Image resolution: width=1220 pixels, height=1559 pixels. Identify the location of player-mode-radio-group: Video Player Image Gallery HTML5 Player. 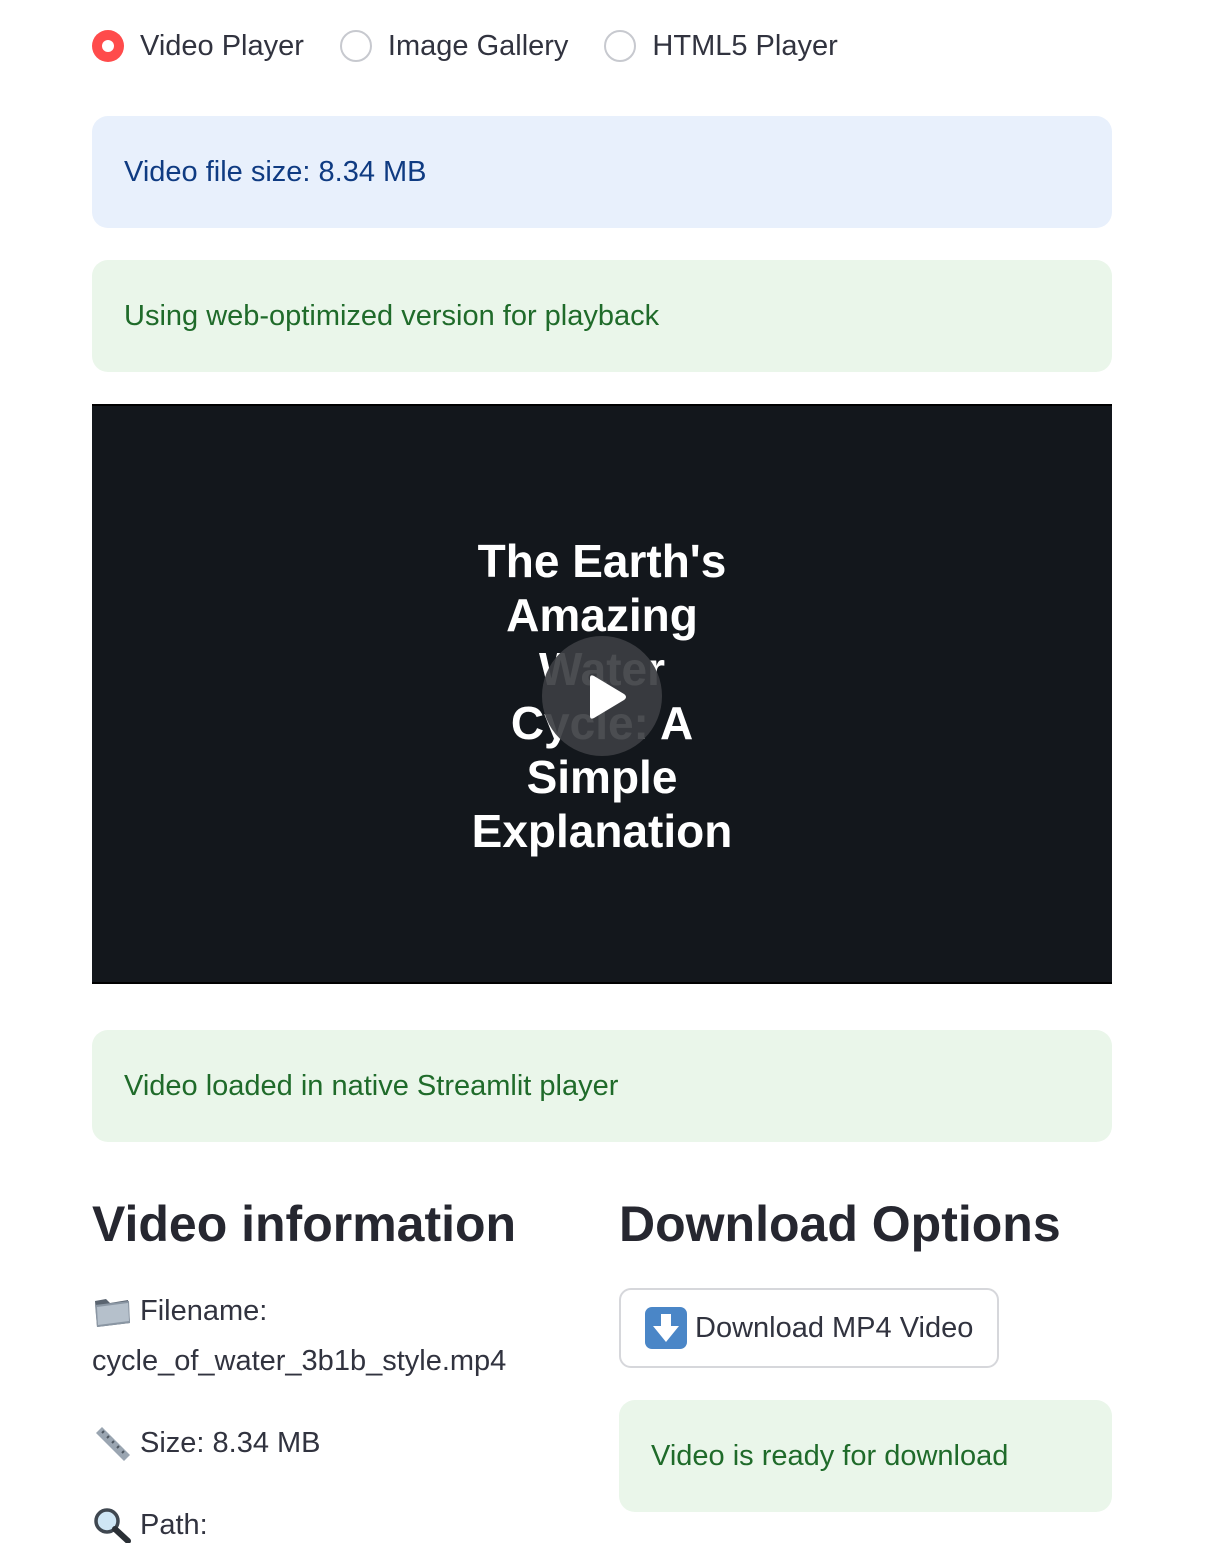
(483, 46).